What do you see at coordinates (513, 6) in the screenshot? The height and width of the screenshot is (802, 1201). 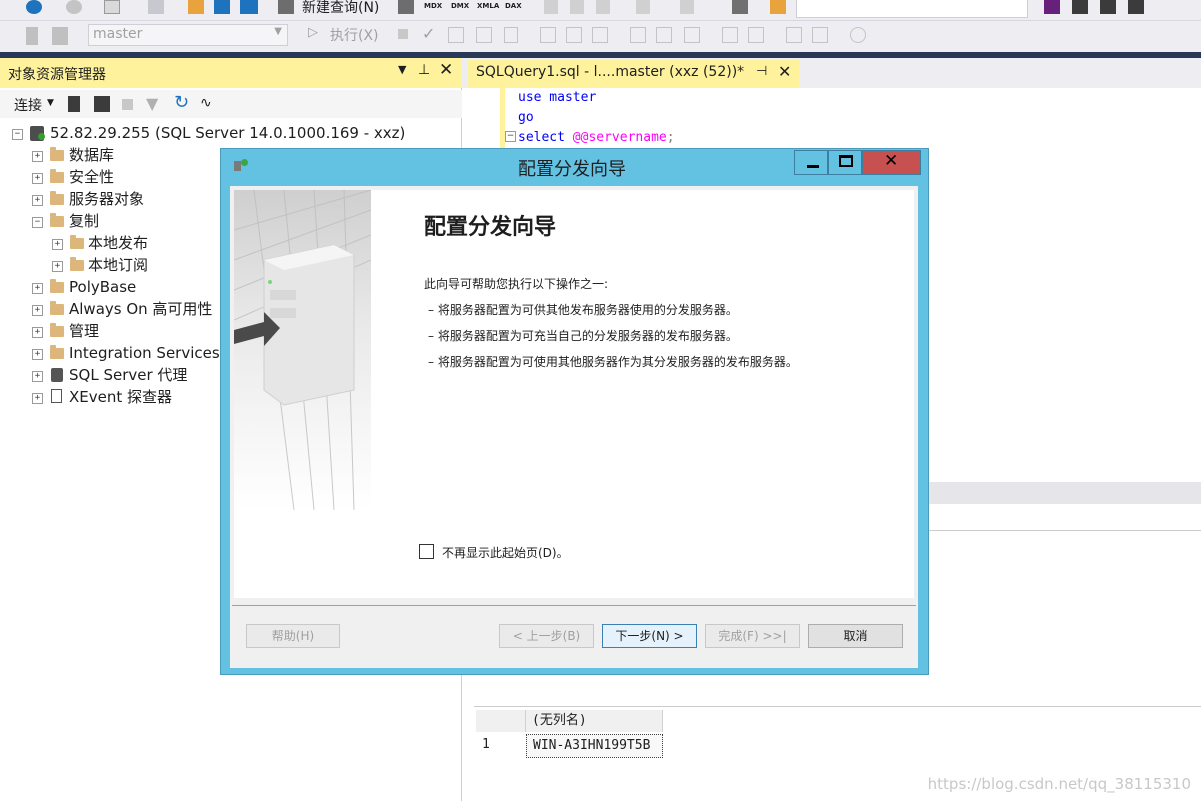 I see `dax-query-button: DAX` at bounding box center [513, 6].